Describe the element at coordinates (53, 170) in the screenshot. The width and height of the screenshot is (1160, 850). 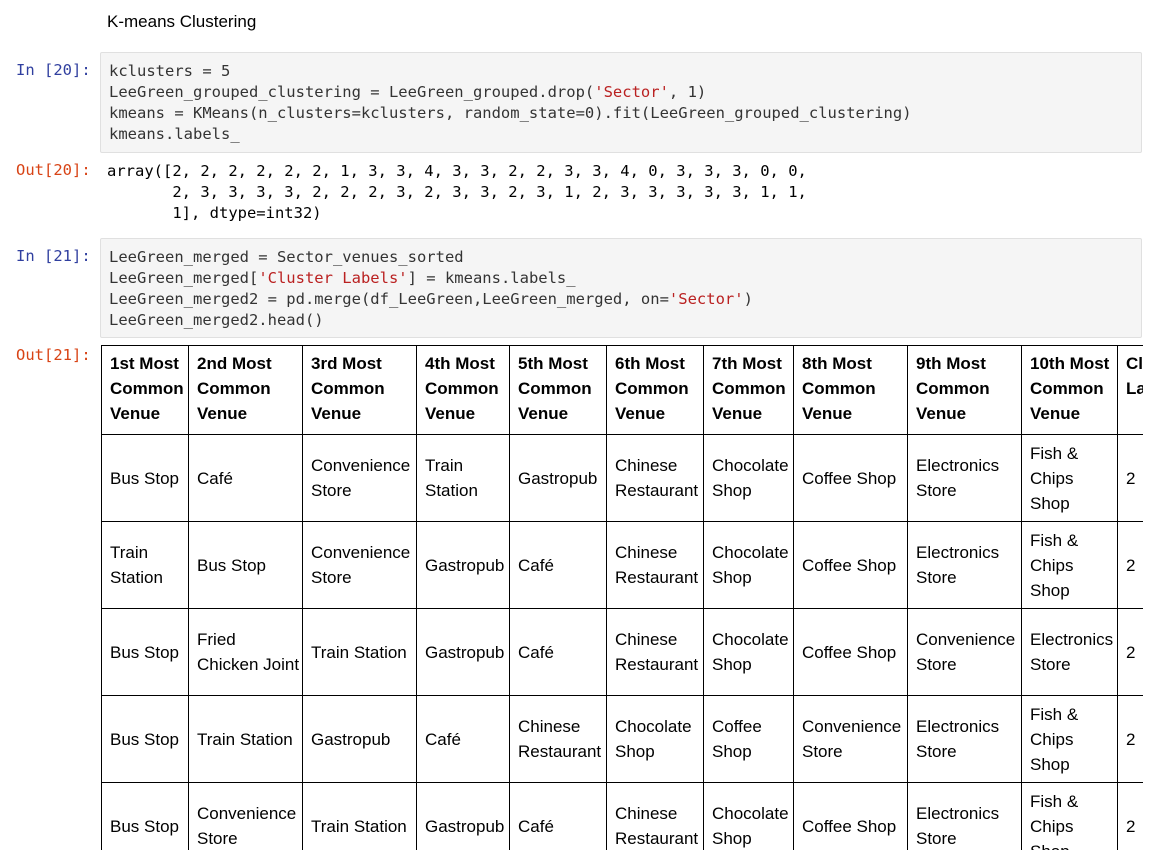
I see `out-prompt-20: Out[20]:` at that location.